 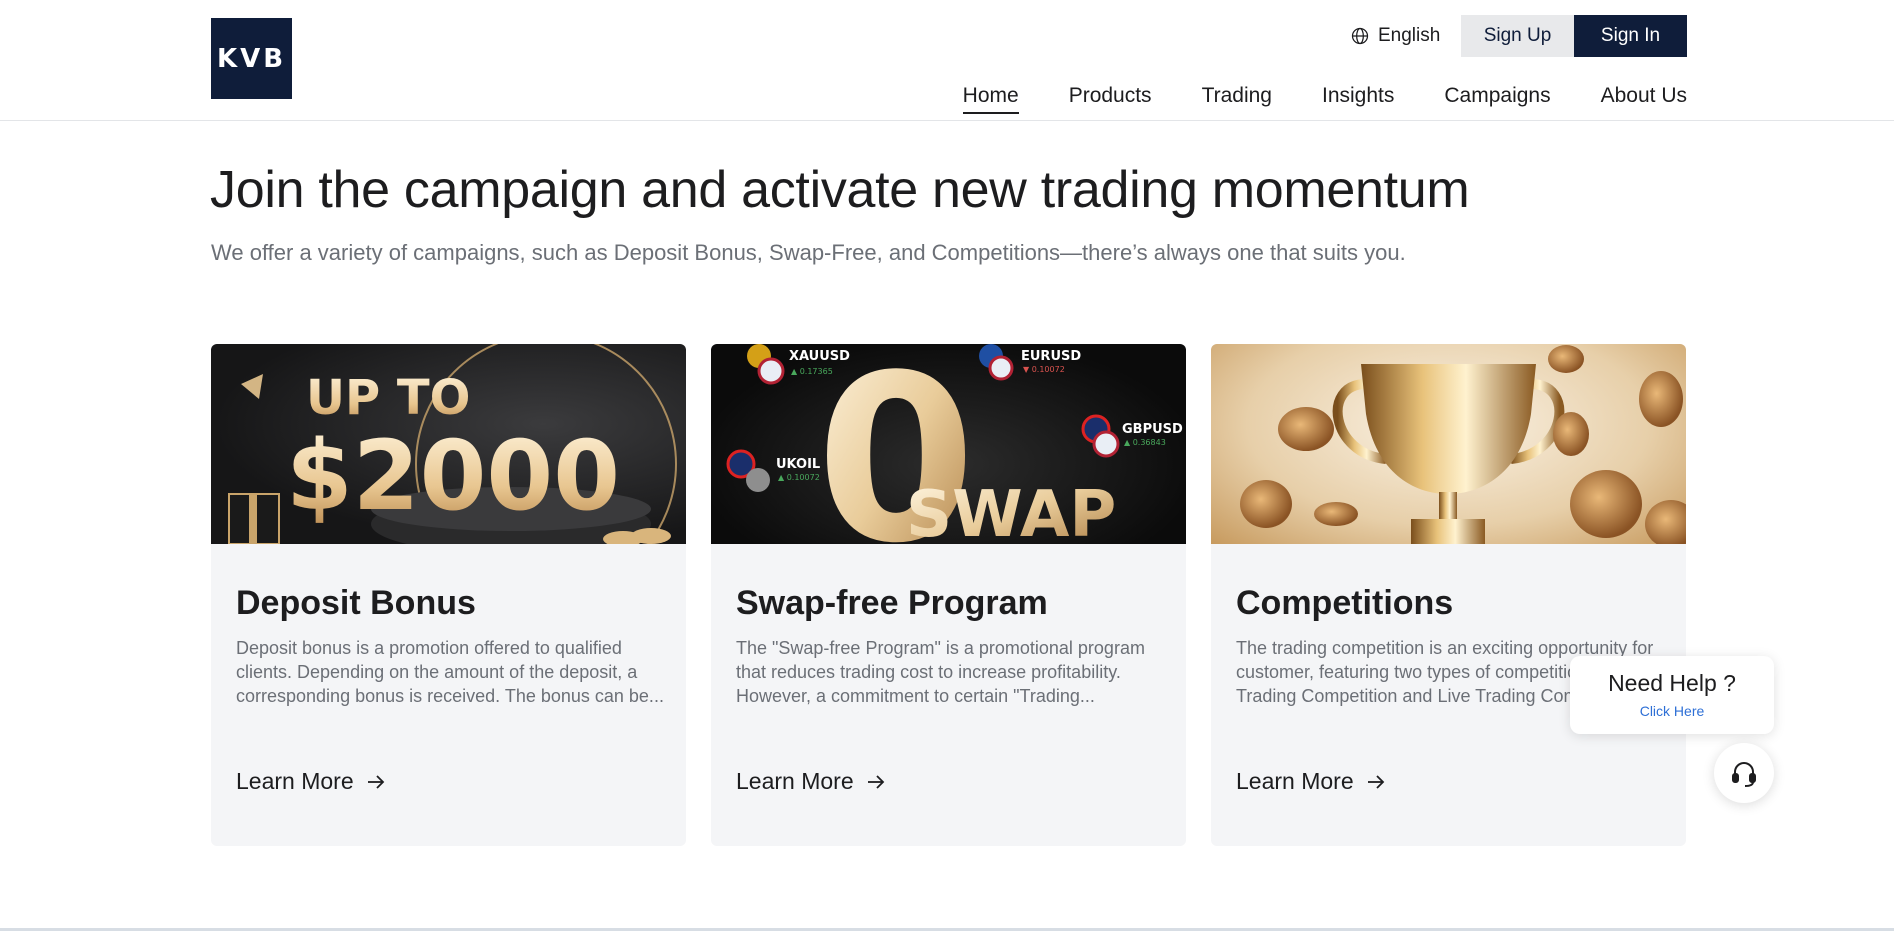 What do you see at coordinates (1672, 711) in the screenshot?
I see `click-here-link: Click Here` at bounding box center [1672, 711].